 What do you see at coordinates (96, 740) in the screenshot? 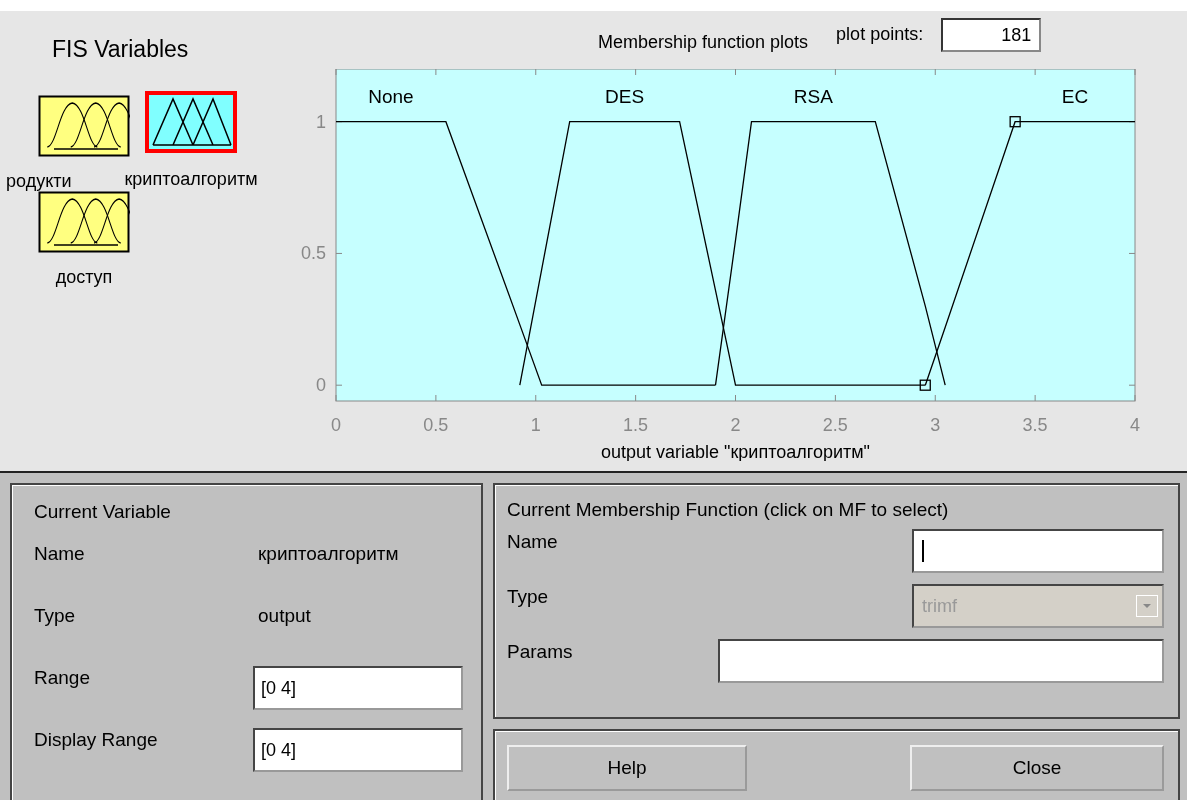
I see `field-label: Display Range` at bounding box center [96, 740].